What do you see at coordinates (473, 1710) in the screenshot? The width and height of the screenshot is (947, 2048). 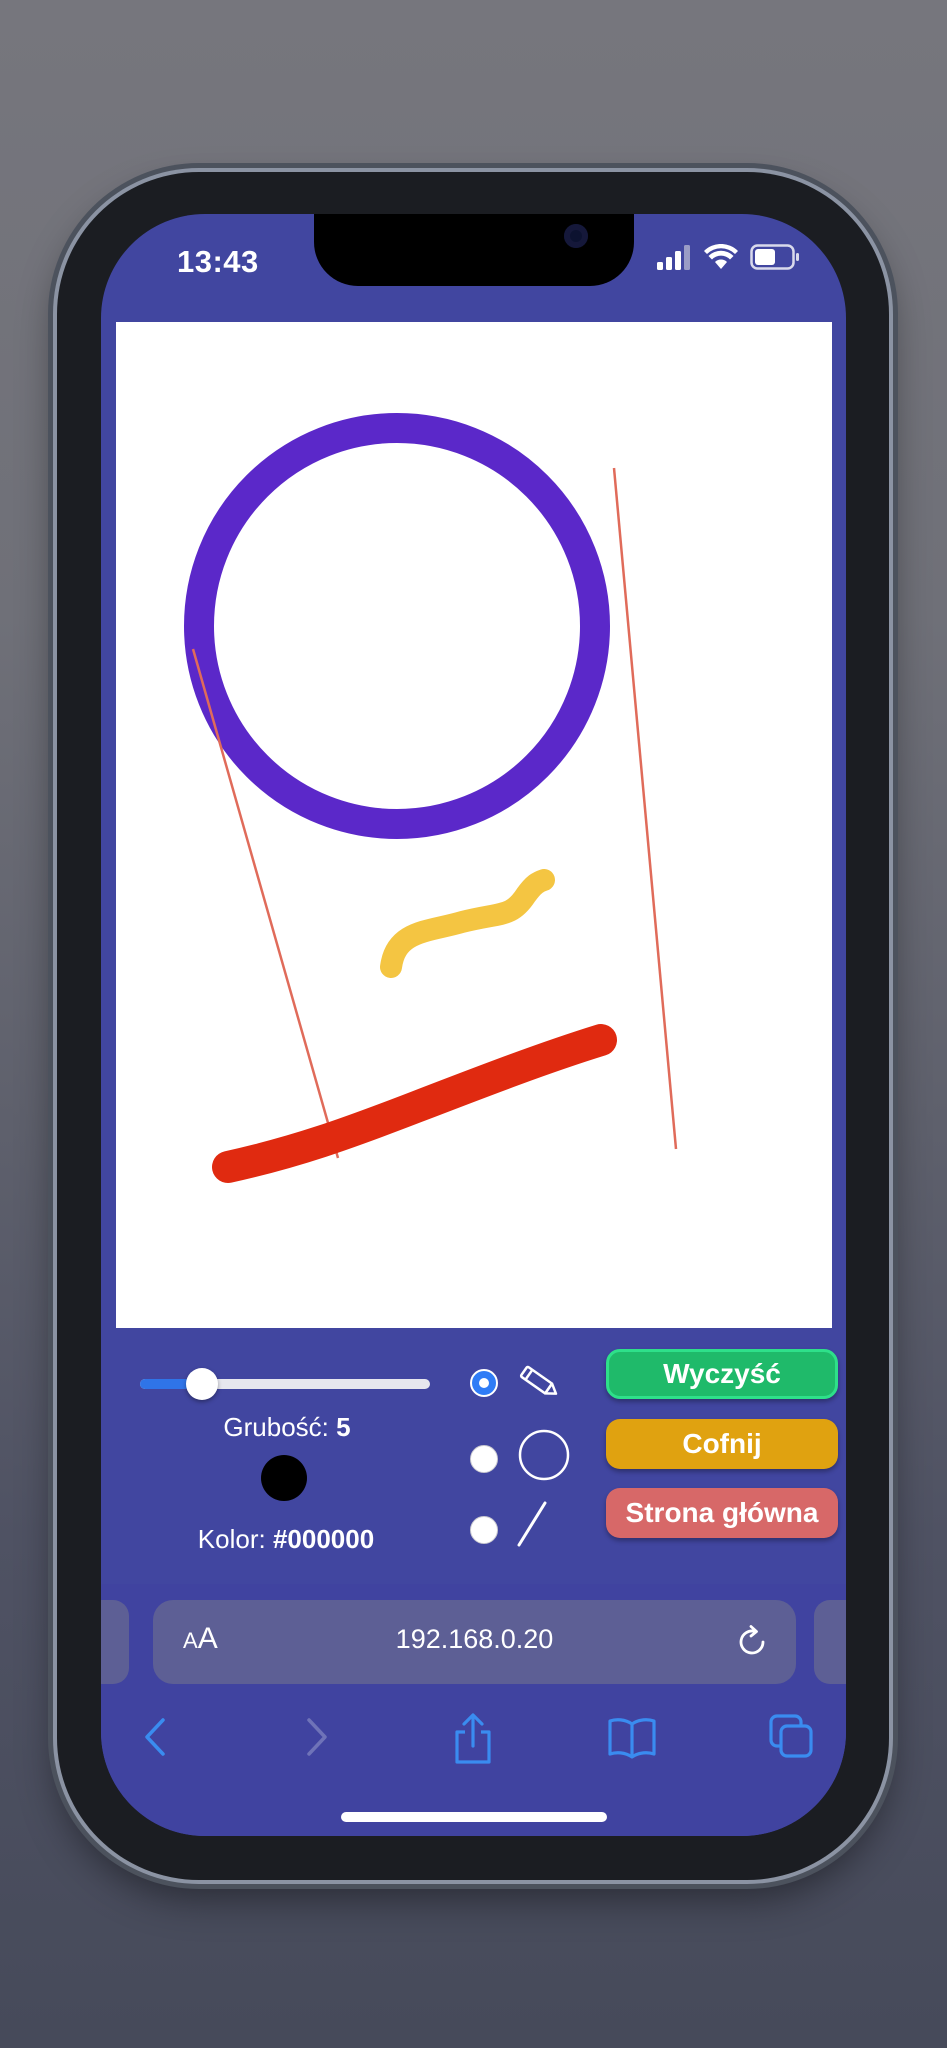 I see `browser-toolbar: AA 192.168.0.20` at bounding box center [473, 1710].